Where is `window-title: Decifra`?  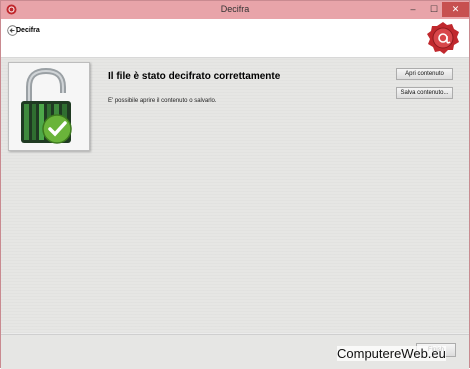 window-title: Decifra is located at coordinates (235, 9).